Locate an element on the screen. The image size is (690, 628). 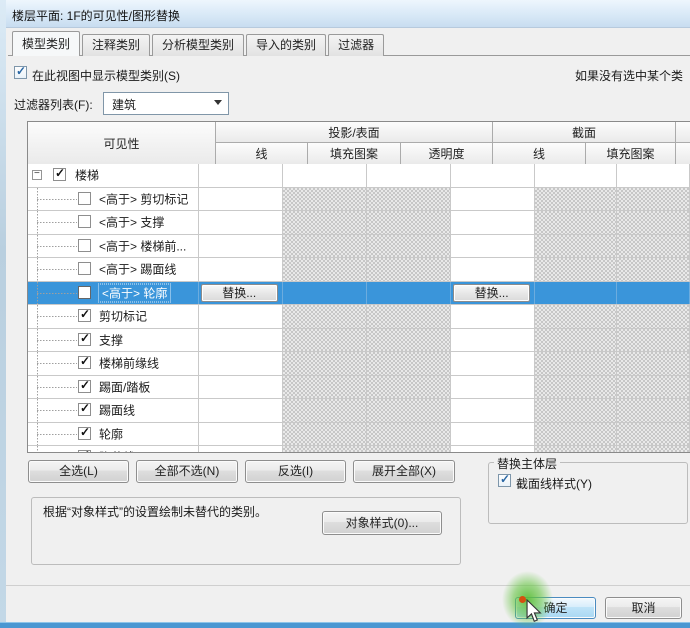
table-row: 剪切标记 is located at coordinates (359, 317).